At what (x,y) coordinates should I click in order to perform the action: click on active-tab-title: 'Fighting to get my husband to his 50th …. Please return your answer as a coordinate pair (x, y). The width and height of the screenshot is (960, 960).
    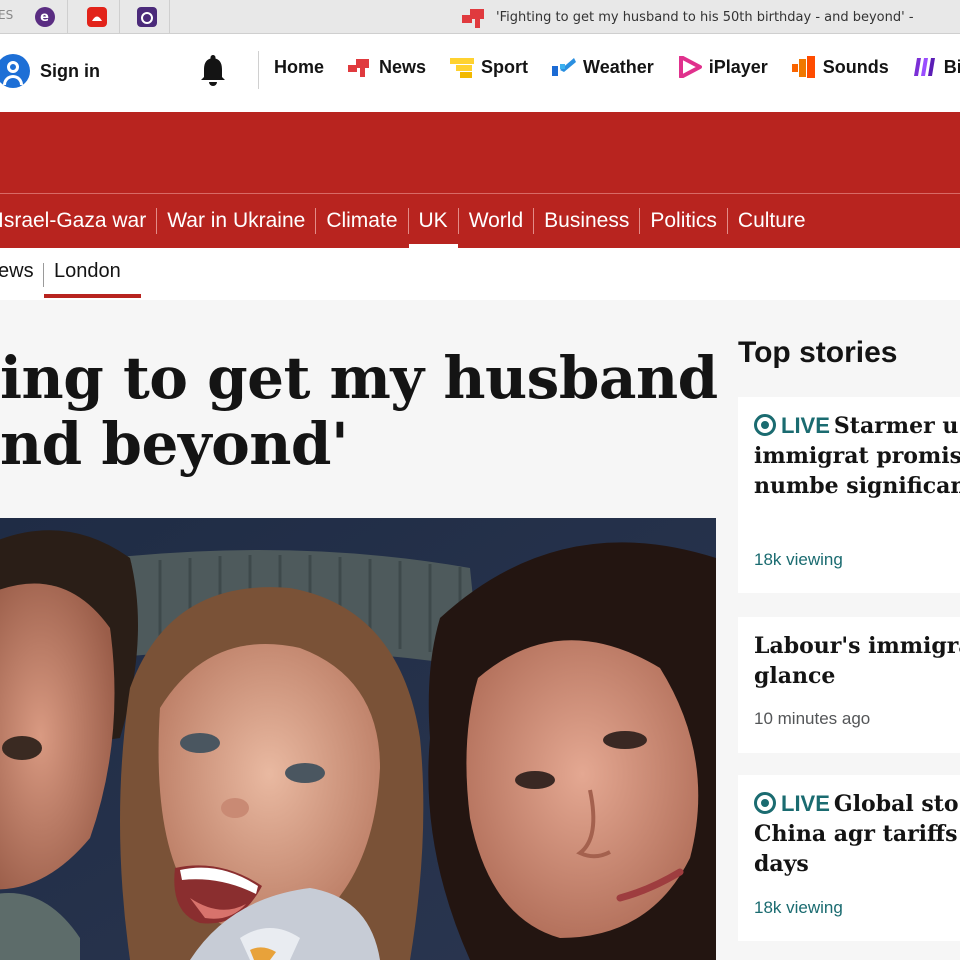
    Looking at the image, I should click on (705, 17).